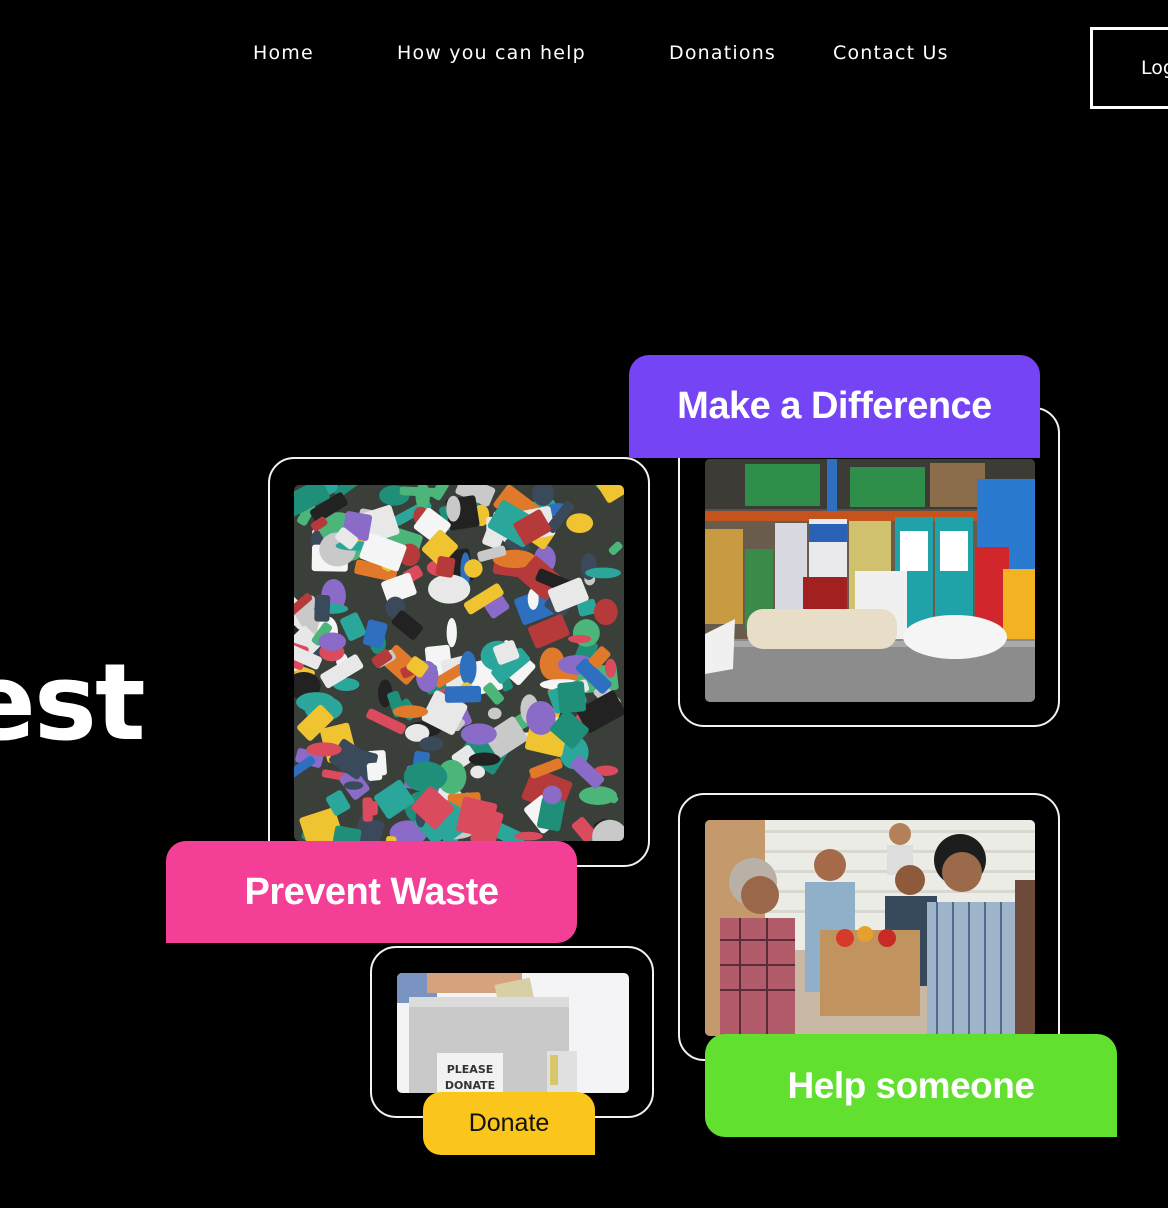  What do you see at coordinates (73, 702) in the screenshot?
I see `hero-heading-fragment: est` at bounding box center [73, 702].